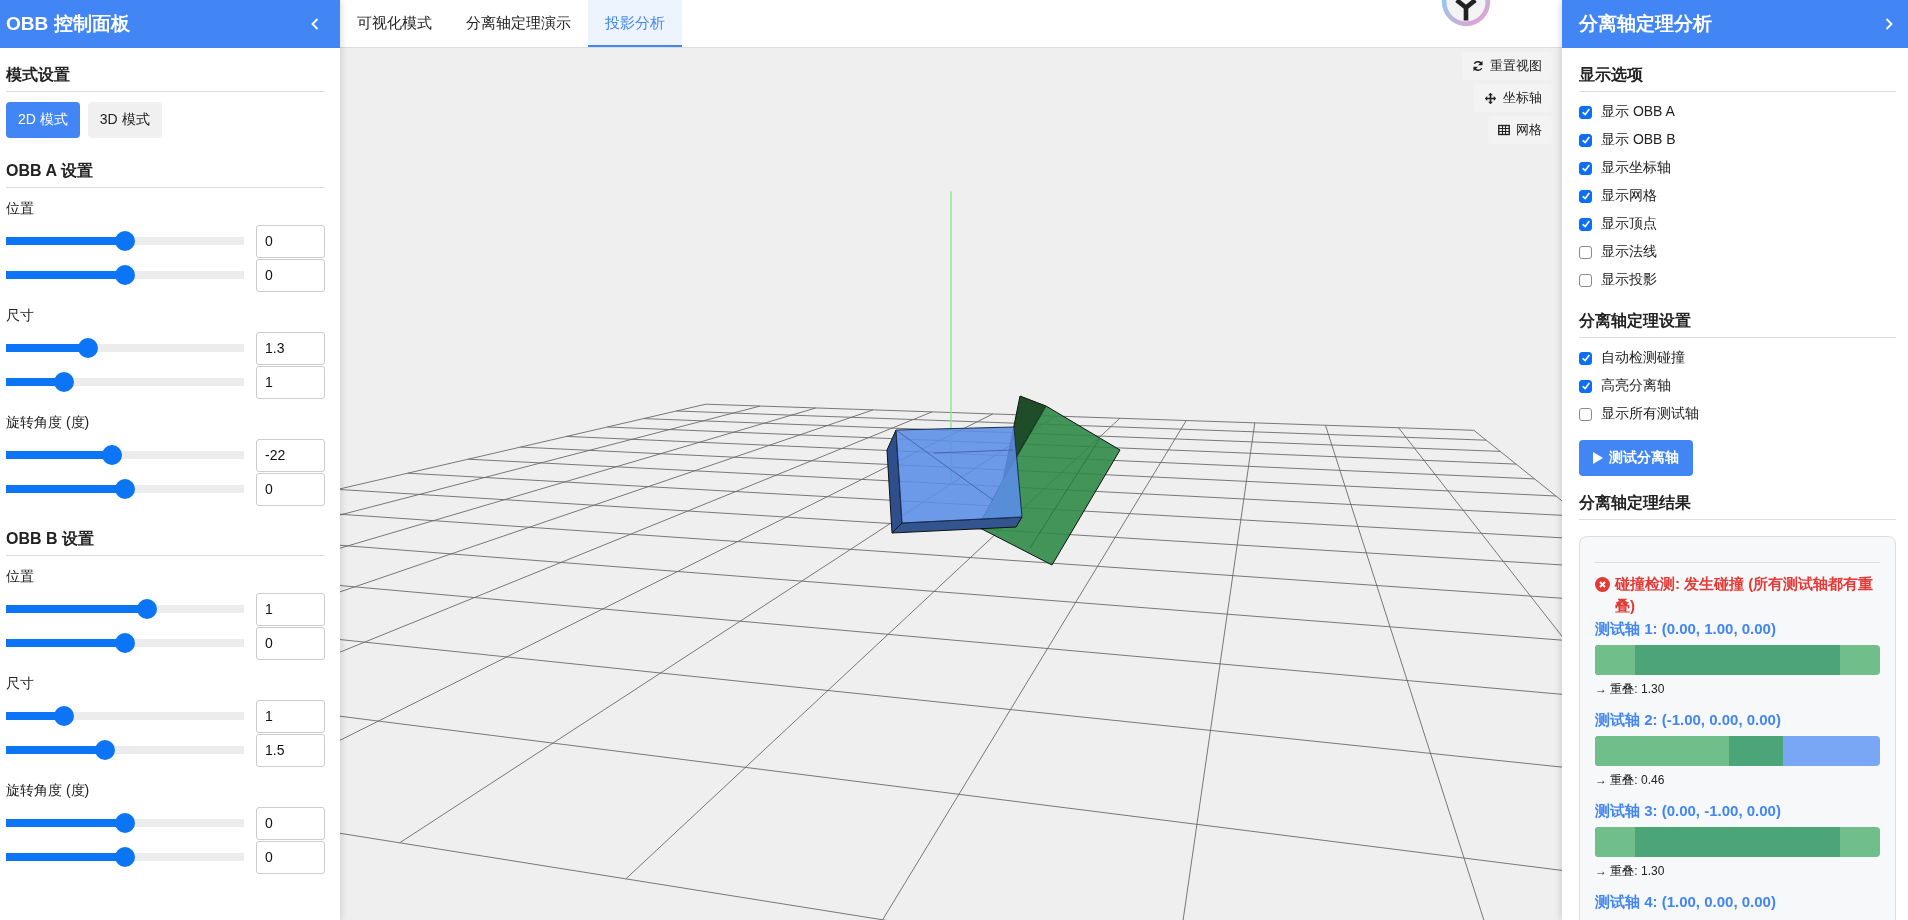  Describe the element at coordinates (315, 24) in the screenshot. I see `collapse-chevron-icon` at that location.